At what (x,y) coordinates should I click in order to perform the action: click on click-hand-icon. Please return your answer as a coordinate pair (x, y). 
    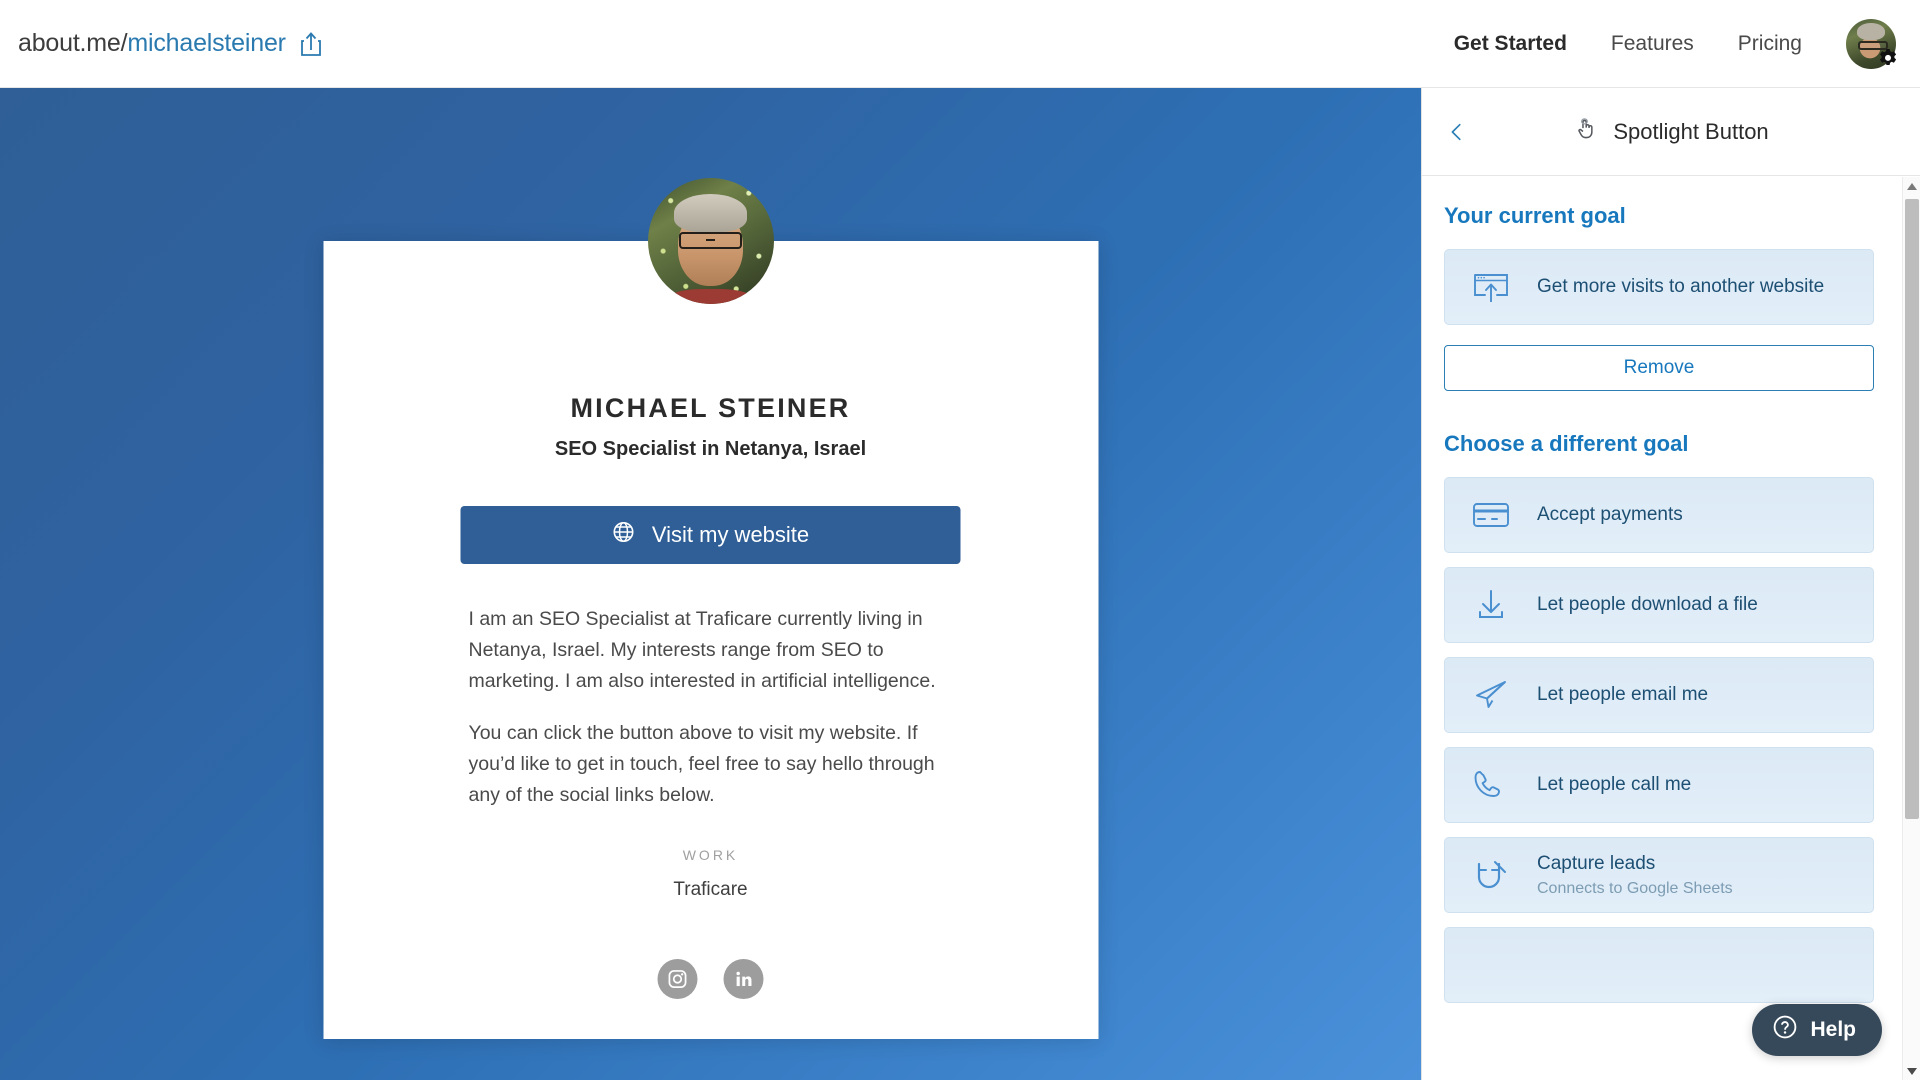
    Looking at the image, I should click on (1586, 132).